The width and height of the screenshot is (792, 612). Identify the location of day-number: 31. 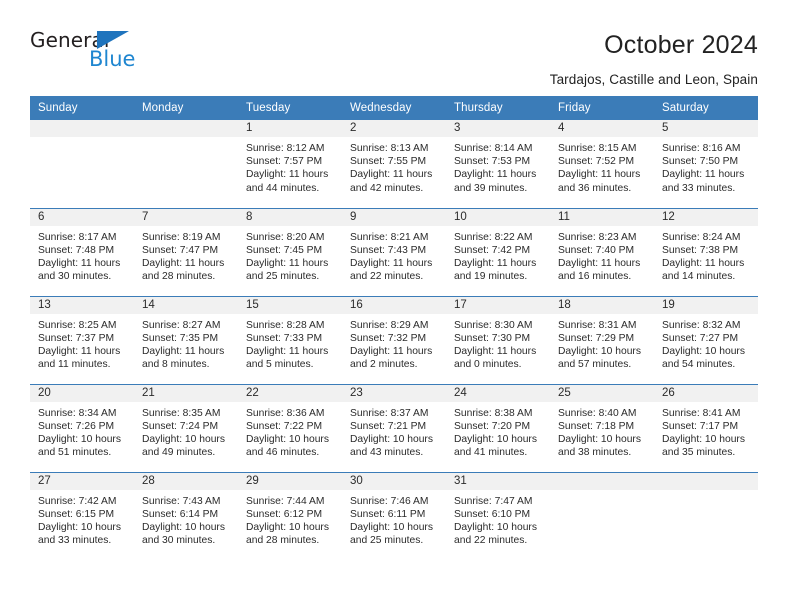
(498, 481).